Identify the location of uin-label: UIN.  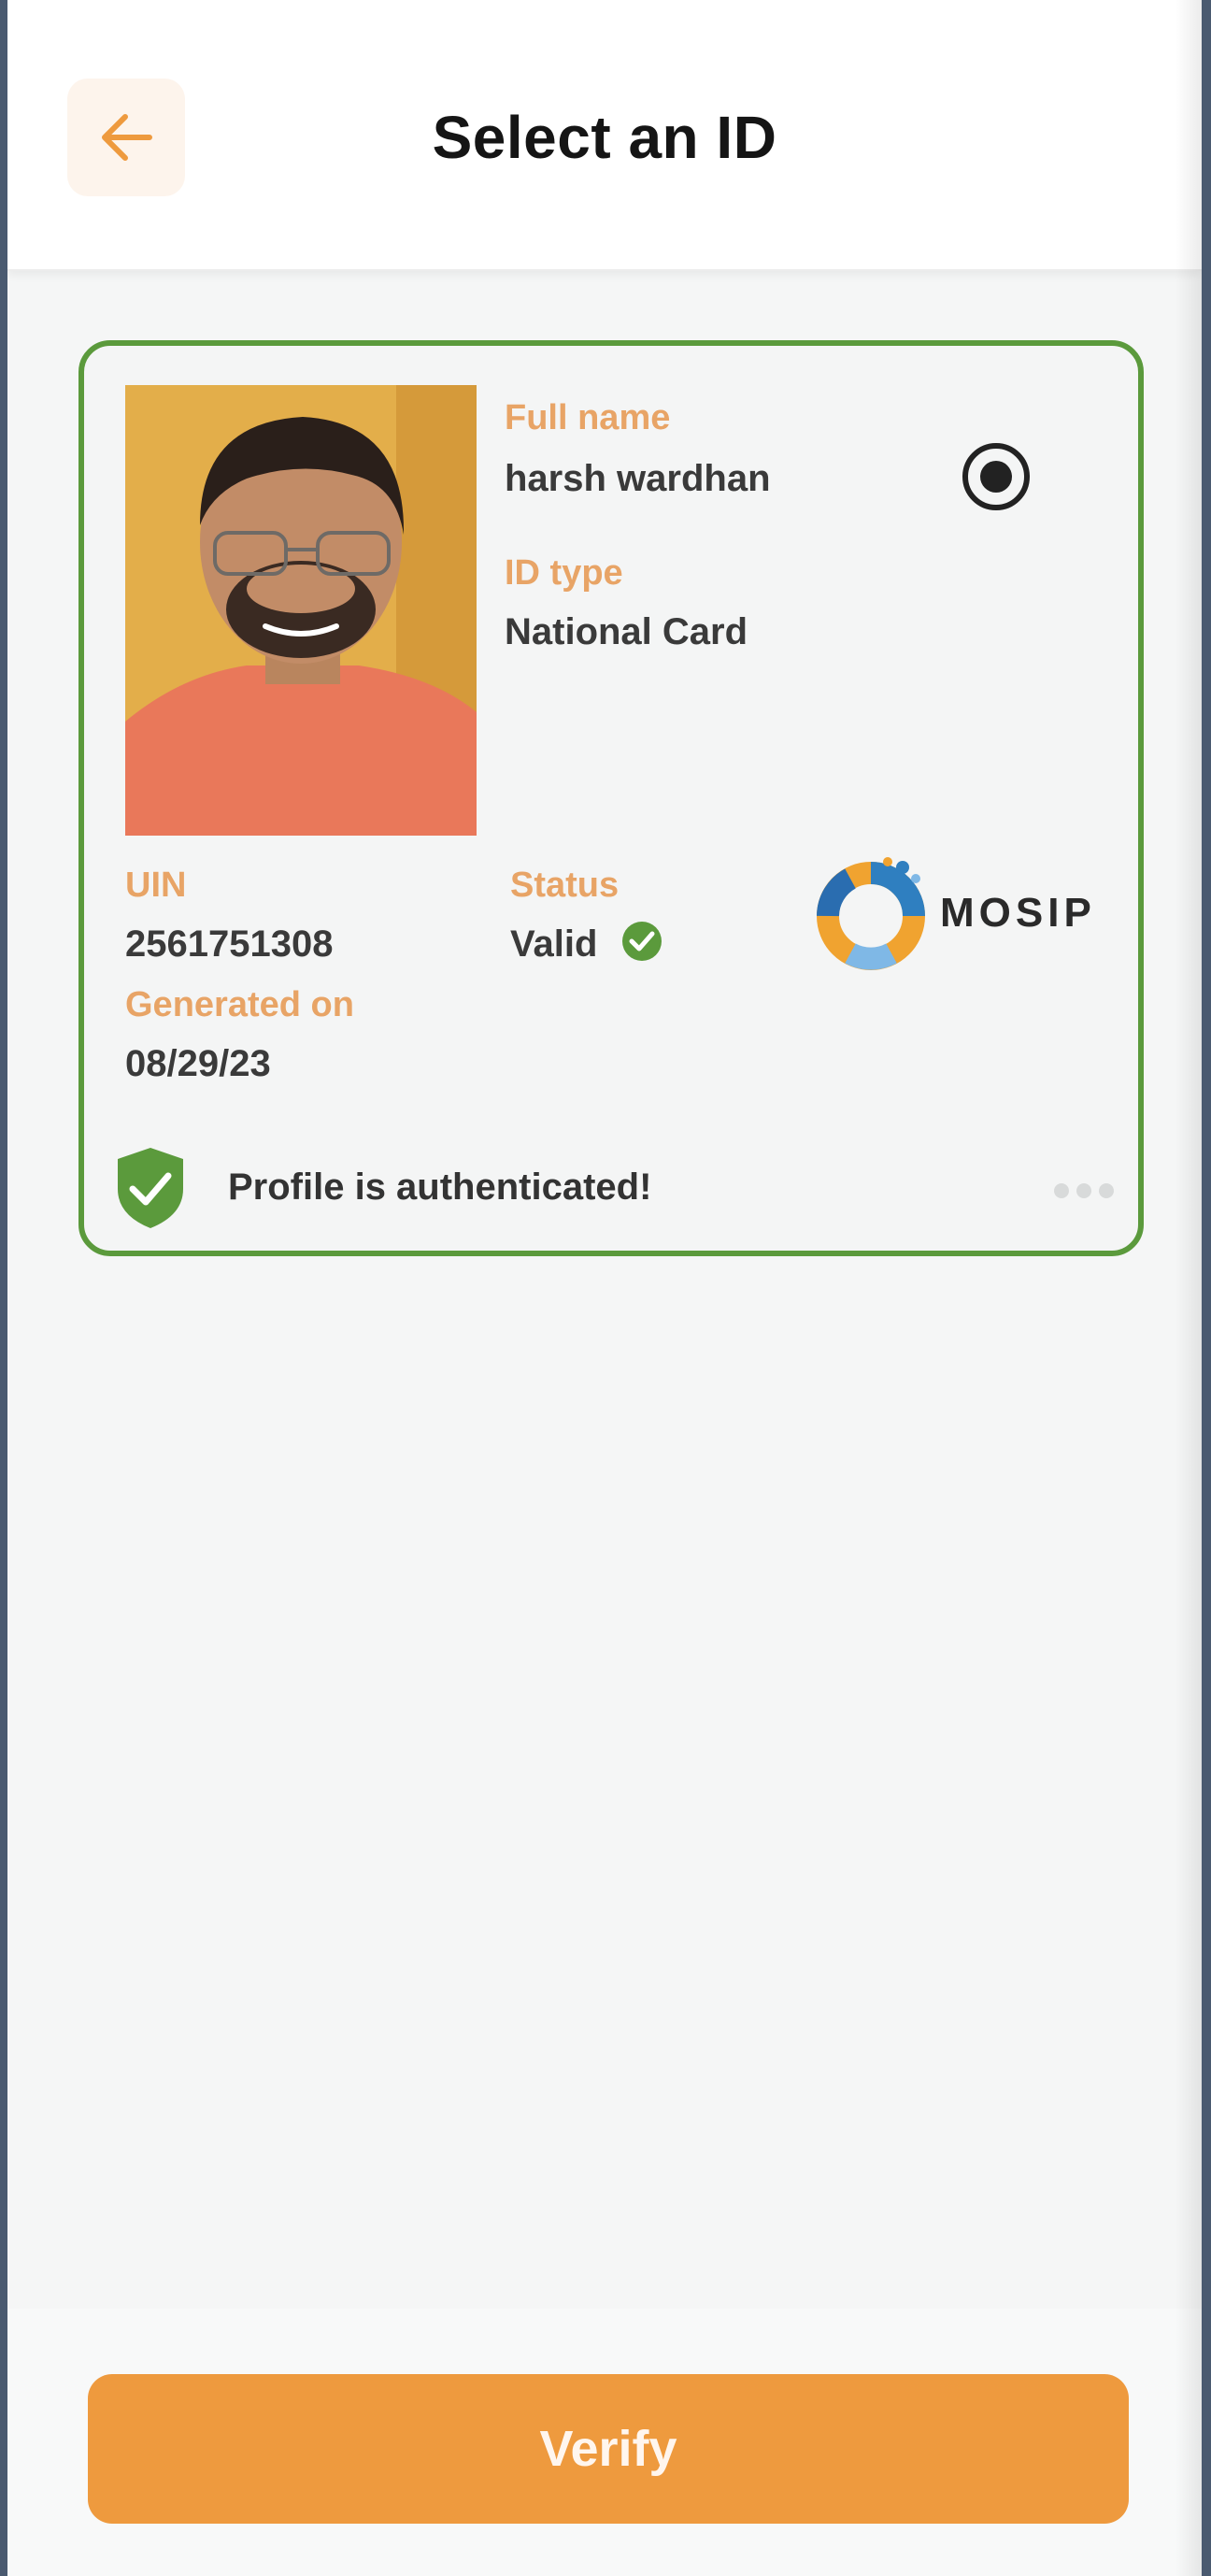
(156, 885).